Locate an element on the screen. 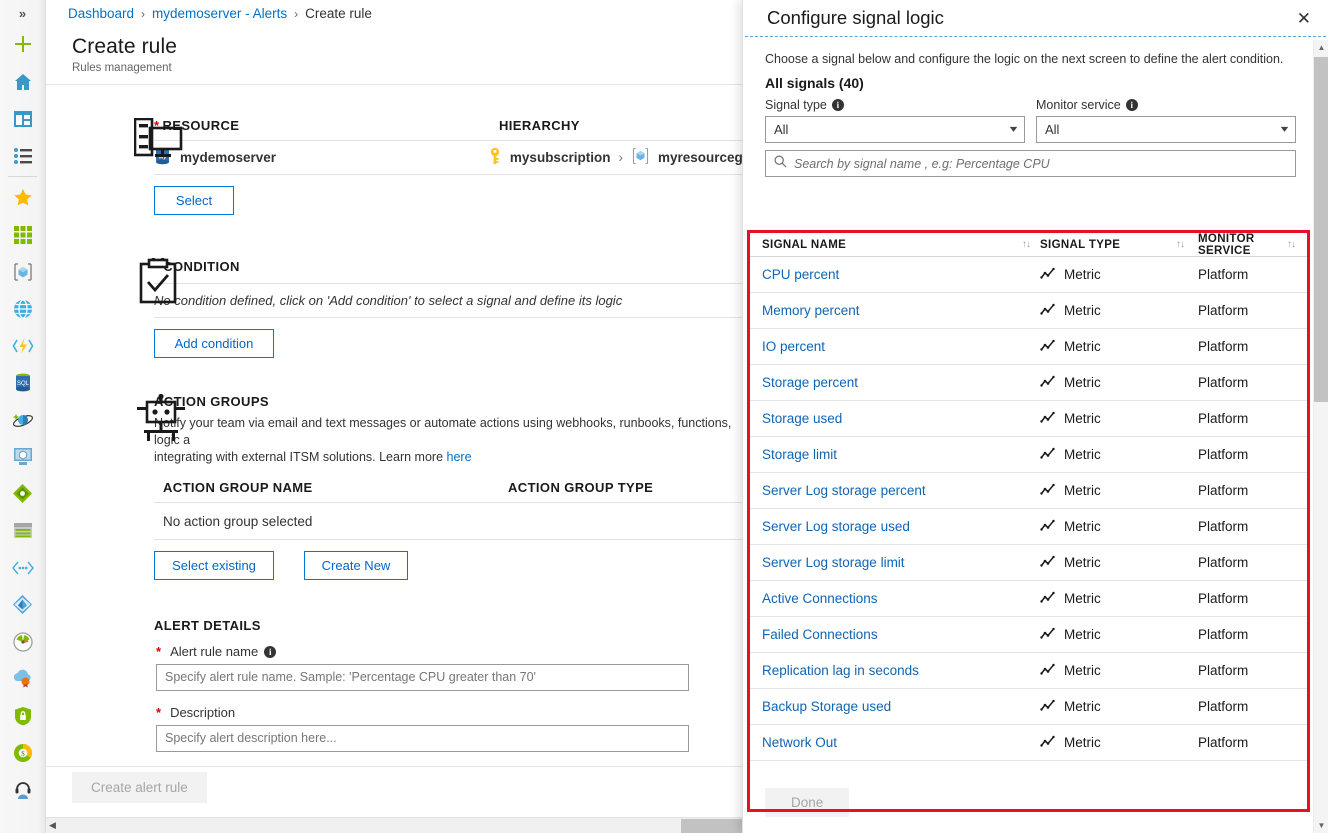 This screenshot has width=1328, height=833. table-row: Failed Connections Metric Platform is located at coordinates (1028, 635).